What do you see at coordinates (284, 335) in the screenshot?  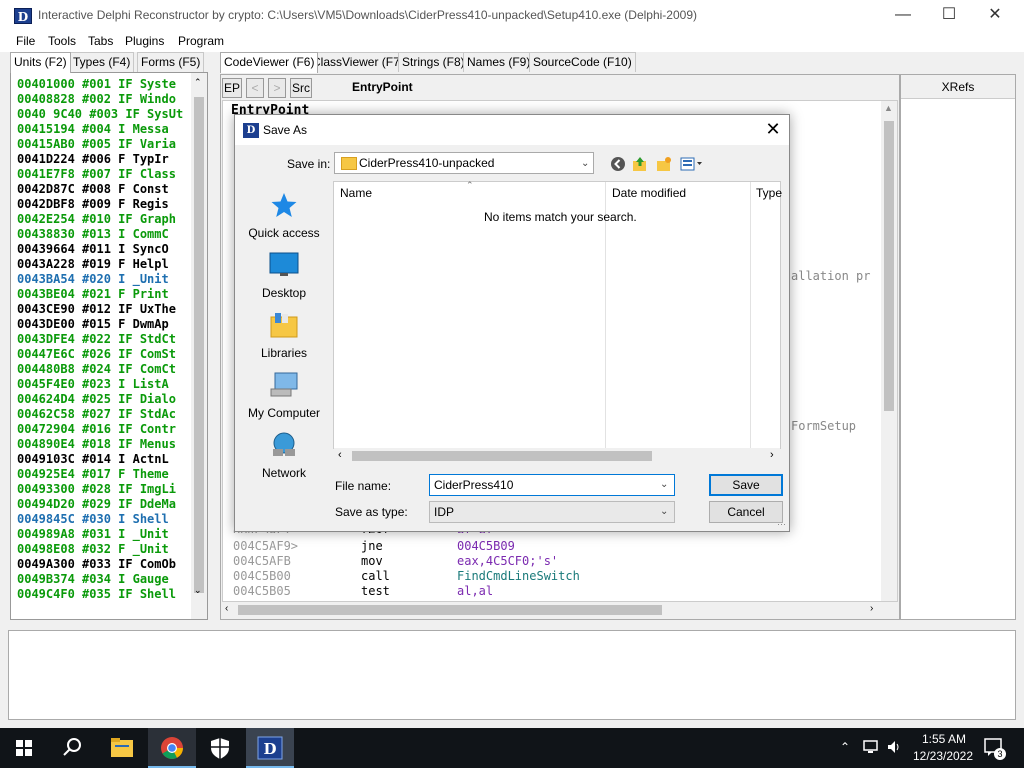 I see `place-libraries: Libraries` at bounding box center [284, 335].